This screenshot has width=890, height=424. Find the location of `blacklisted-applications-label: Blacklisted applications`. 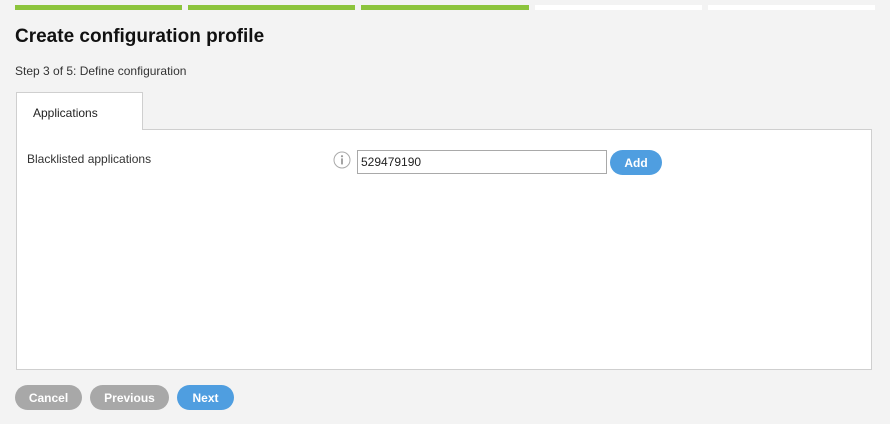

blacklisted-applications-label: Blacklisted applications is located at coordinates (89, 159).